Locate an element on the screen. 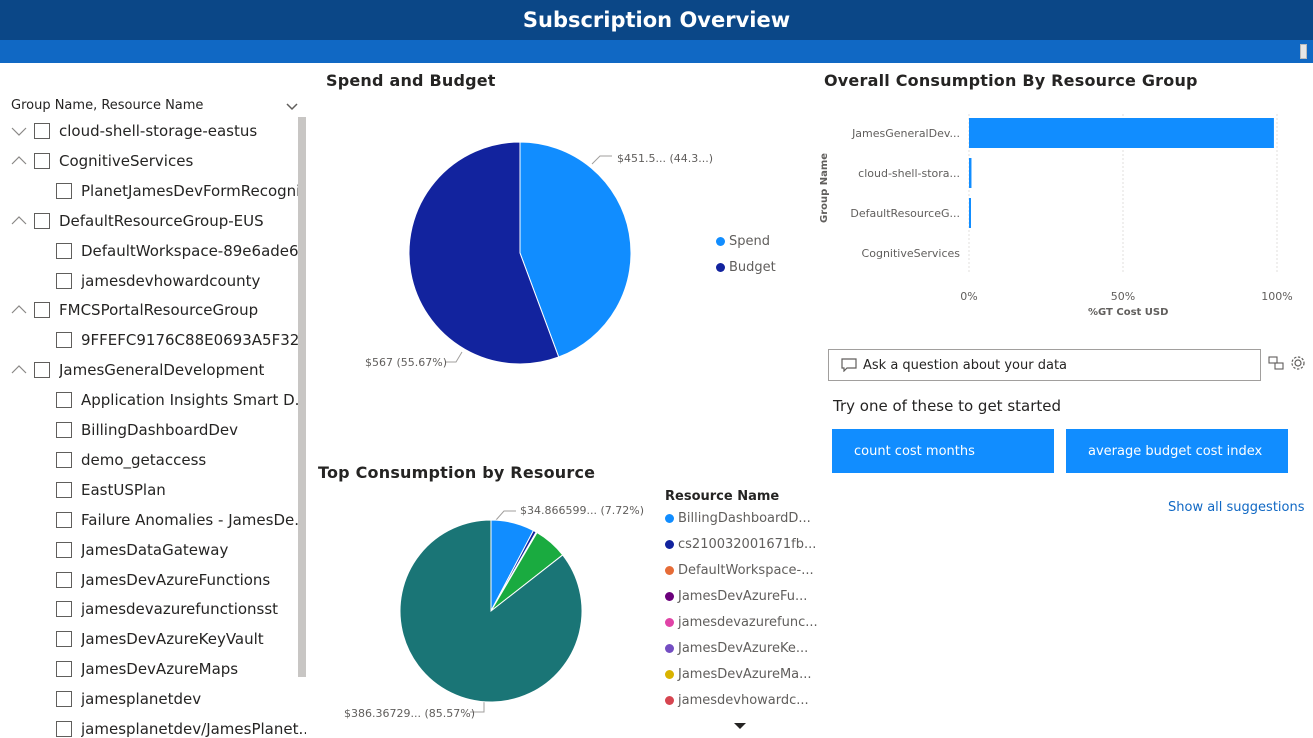 The height and width of the screenshot is (738, 1313). qa-input: Ask a question about your data is located at coordinates (1044, 365).